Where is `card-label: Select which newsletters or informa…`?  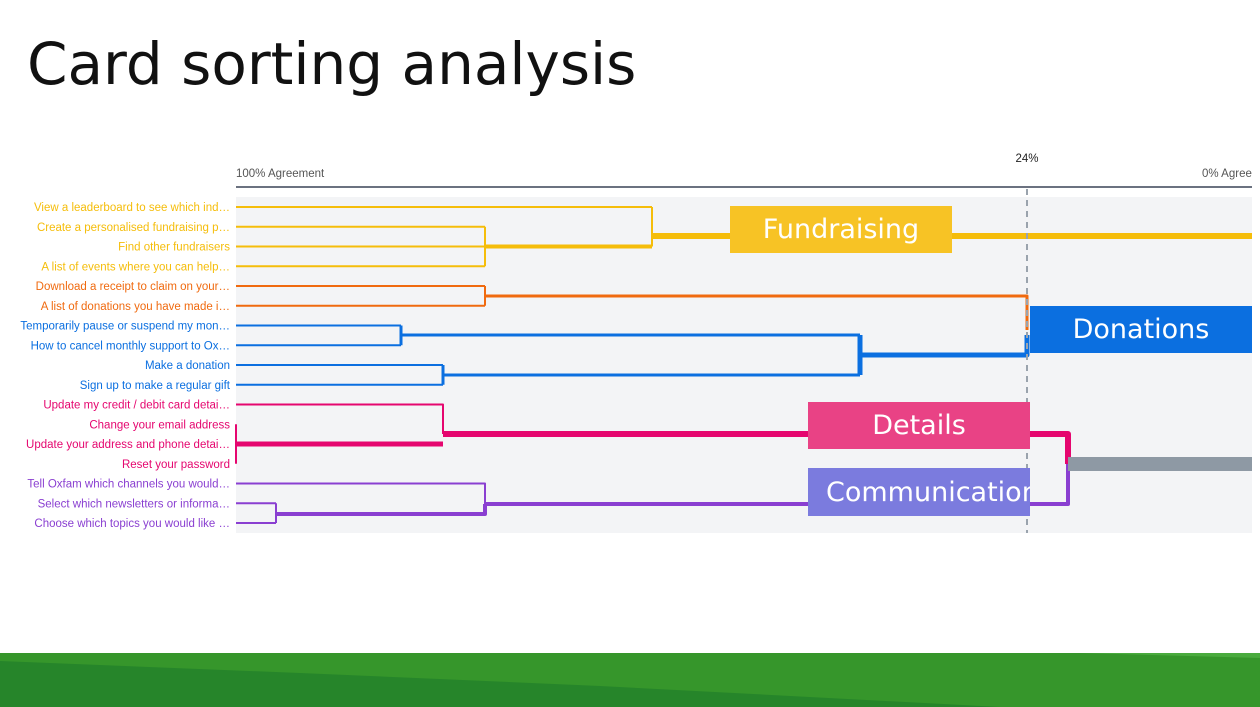
card-label: Select which newsletters or informa… is located at coordinates (134, 504).